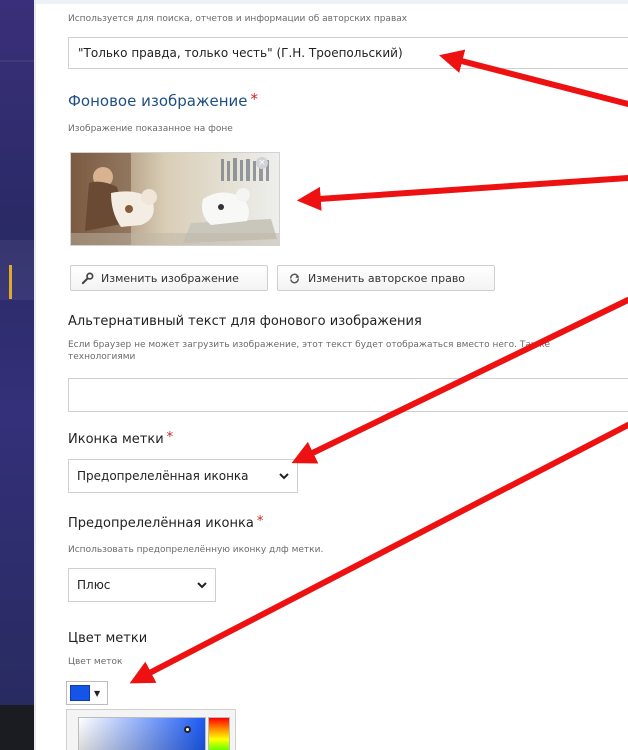 This screenshot has width=628, height=750. What do you see at coordinates (163, 476) in the screenshot?
I see `marker-icon-selected: Предопрелелённая иконка` at bounding box center [163, 476].